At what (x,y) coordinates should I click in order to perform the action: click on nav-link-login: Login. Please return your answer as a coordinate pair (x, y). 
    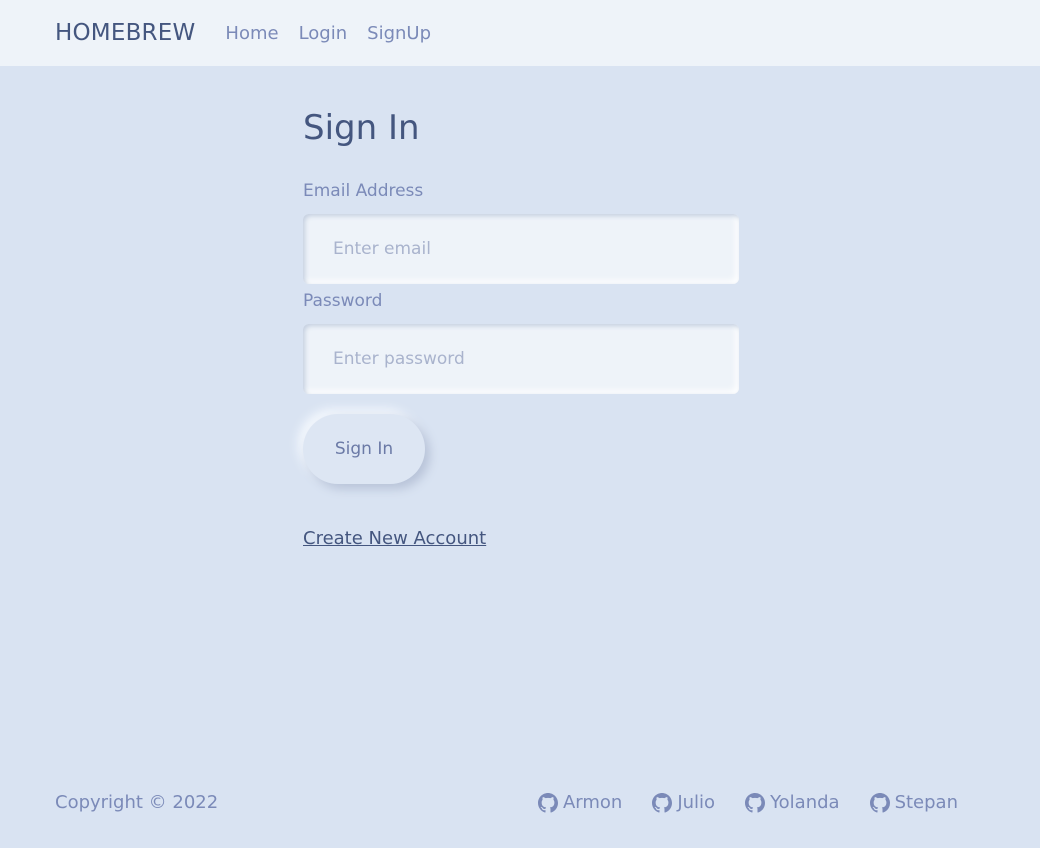
    Looking at the image, I should click on (323, 33).